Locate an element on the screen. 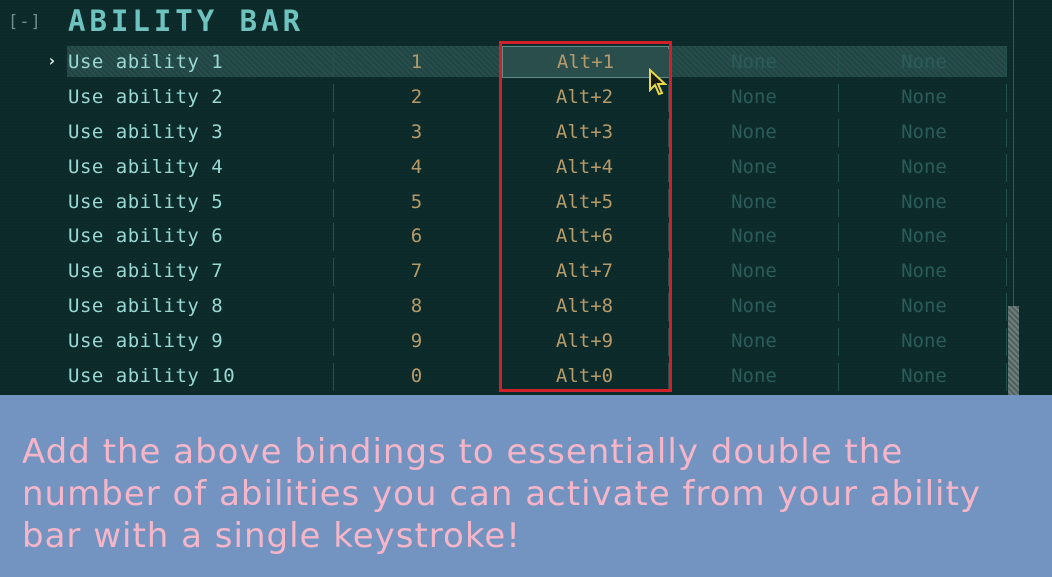  secondary-key-binding: Alt+2 is located at coordinates (584, 97).